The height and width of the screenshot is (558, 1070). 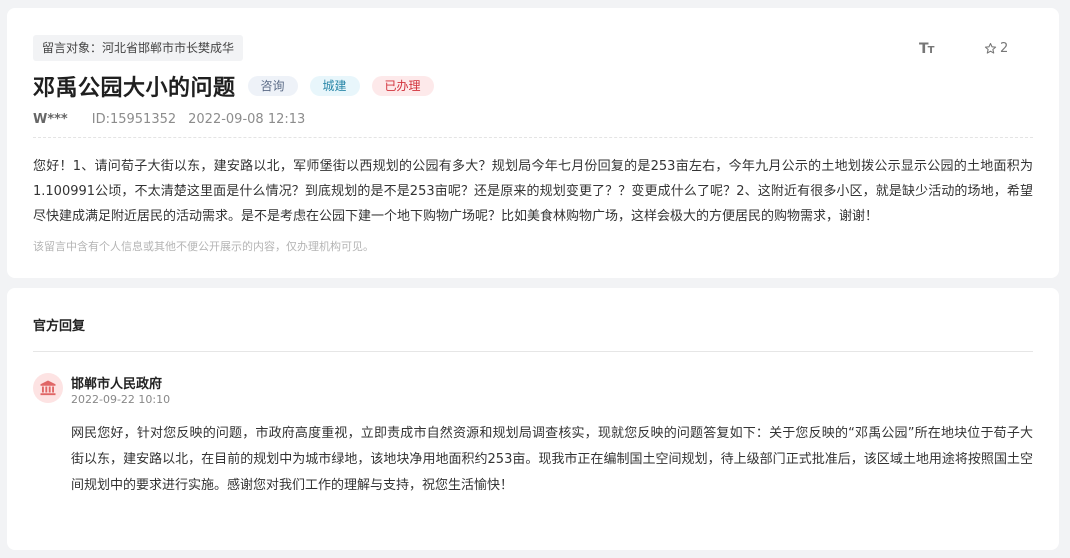 What do you see at coordinates (1004, 48) in the screenshot?
I see `star-count: 2` at bounding box center [1004, 48].